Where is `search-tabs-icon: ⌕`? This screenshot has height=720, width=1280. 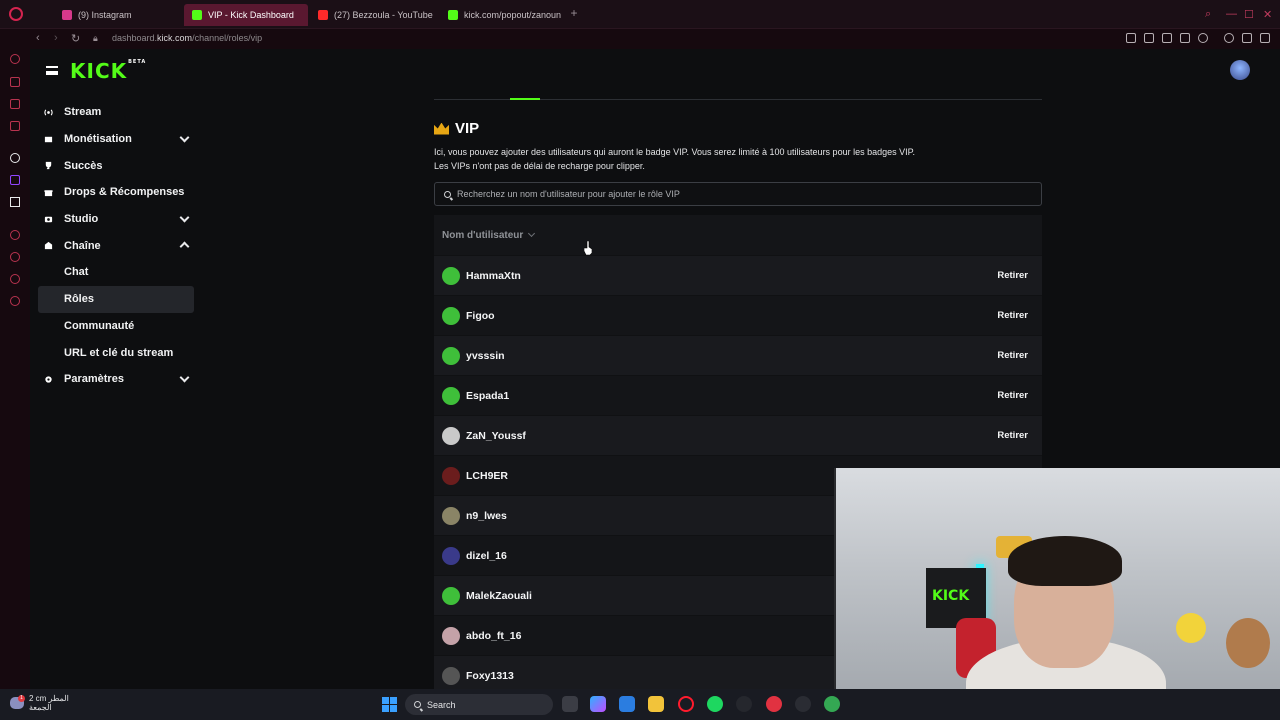
search-tabs-icon: ⌕ is located at coordinates (1208, 14).